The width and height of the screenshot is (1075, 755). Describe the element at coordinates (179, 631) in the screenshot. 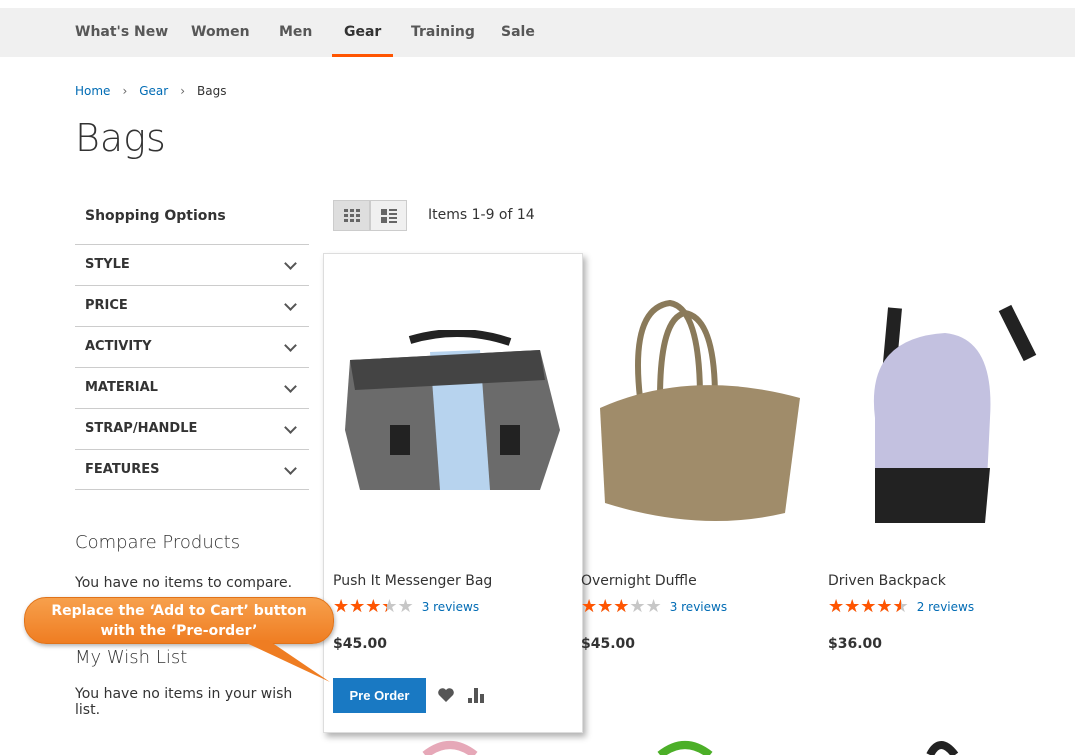

I see `callout-line-2: with the ‘Pre-order’` at that location.